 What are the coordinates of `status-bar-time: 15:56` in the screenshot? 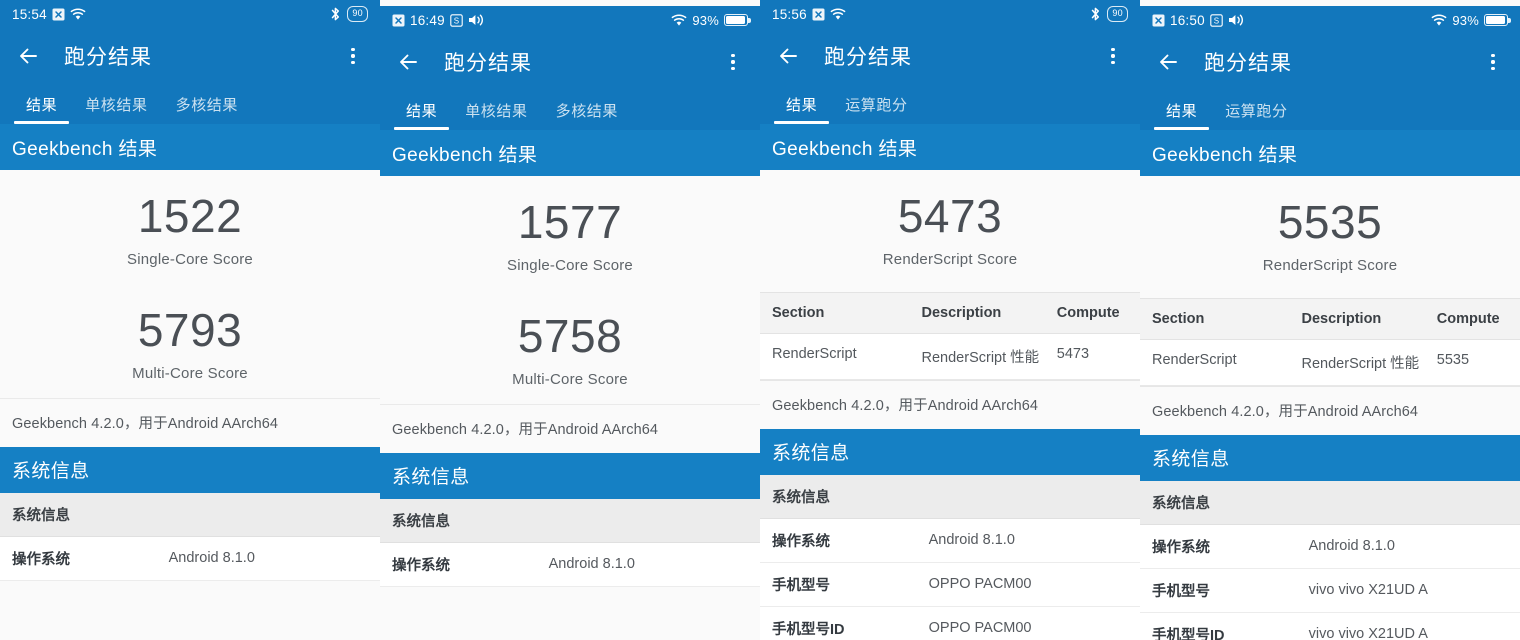 It's located at (789, 14).